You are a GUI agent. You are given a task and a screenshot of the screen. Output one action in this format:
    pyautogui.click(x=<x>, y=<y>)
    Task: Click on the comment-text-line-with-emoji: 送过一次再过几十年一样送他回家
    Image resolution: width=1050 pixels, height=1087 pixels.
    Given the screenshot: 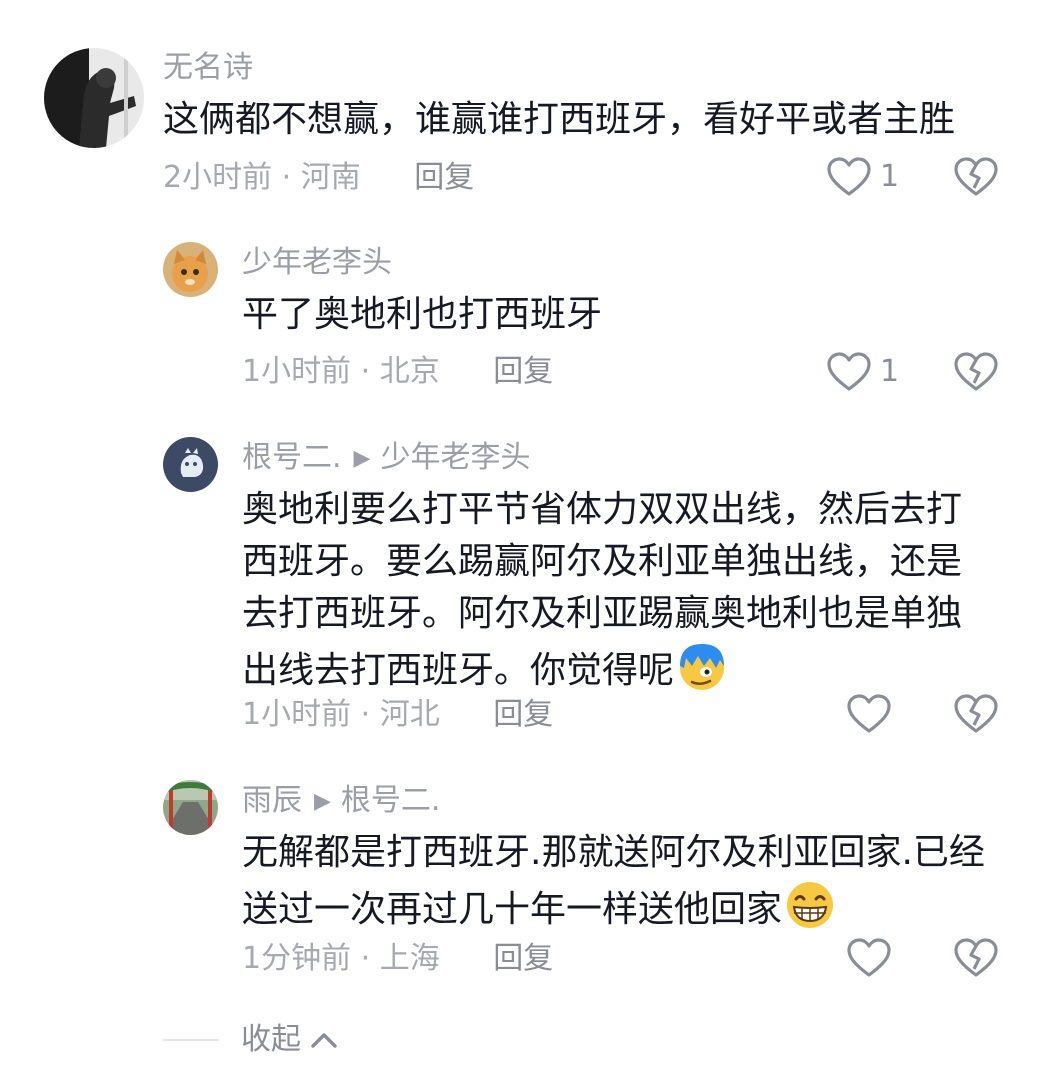 What is the action you would take?
    pyautogui.click(x=632, y=907)
    